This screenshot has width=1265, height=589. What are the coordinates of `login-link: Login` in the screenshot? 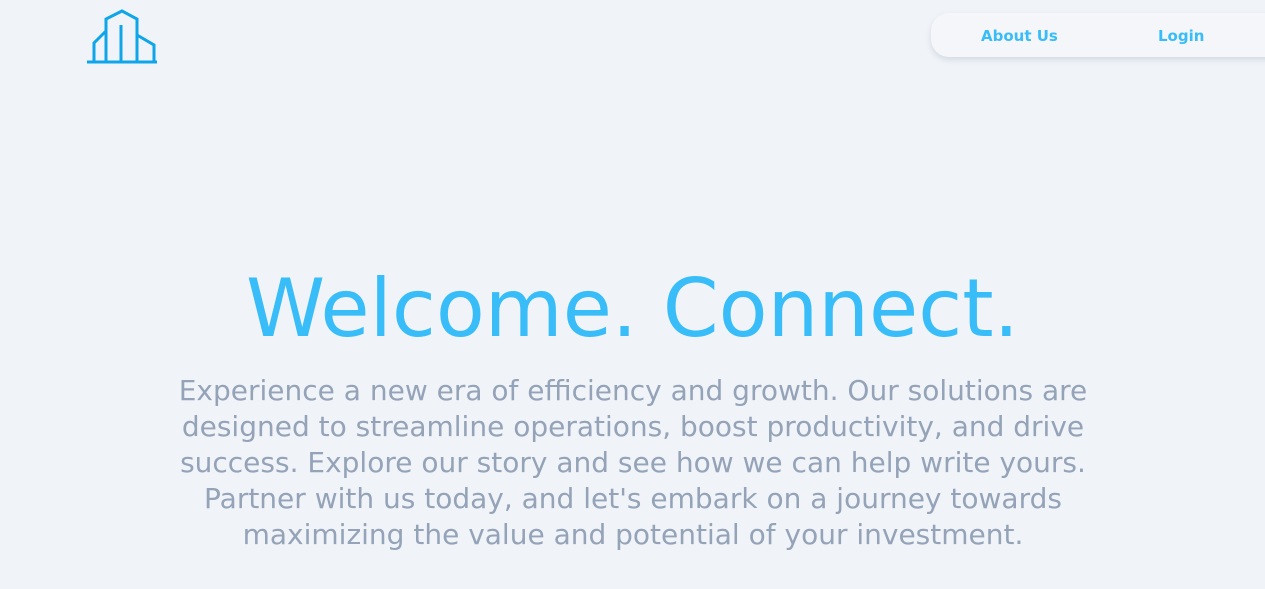 It's located at (1181, 36).